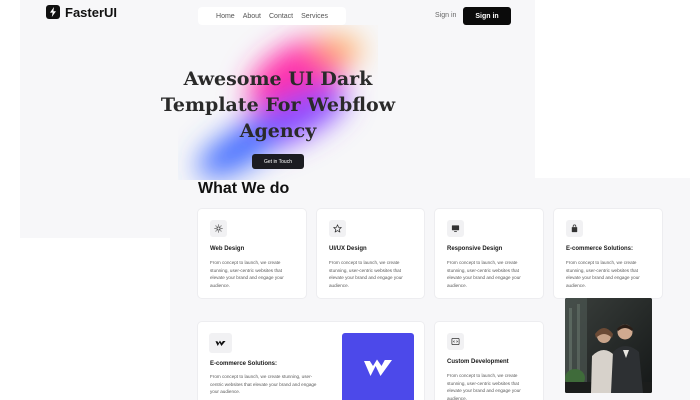 The width and height of the screenshot is (700, 400). Describe the element at coordinates (252, 16) in the screenshot. I see `nav-link-about: About` at that location.